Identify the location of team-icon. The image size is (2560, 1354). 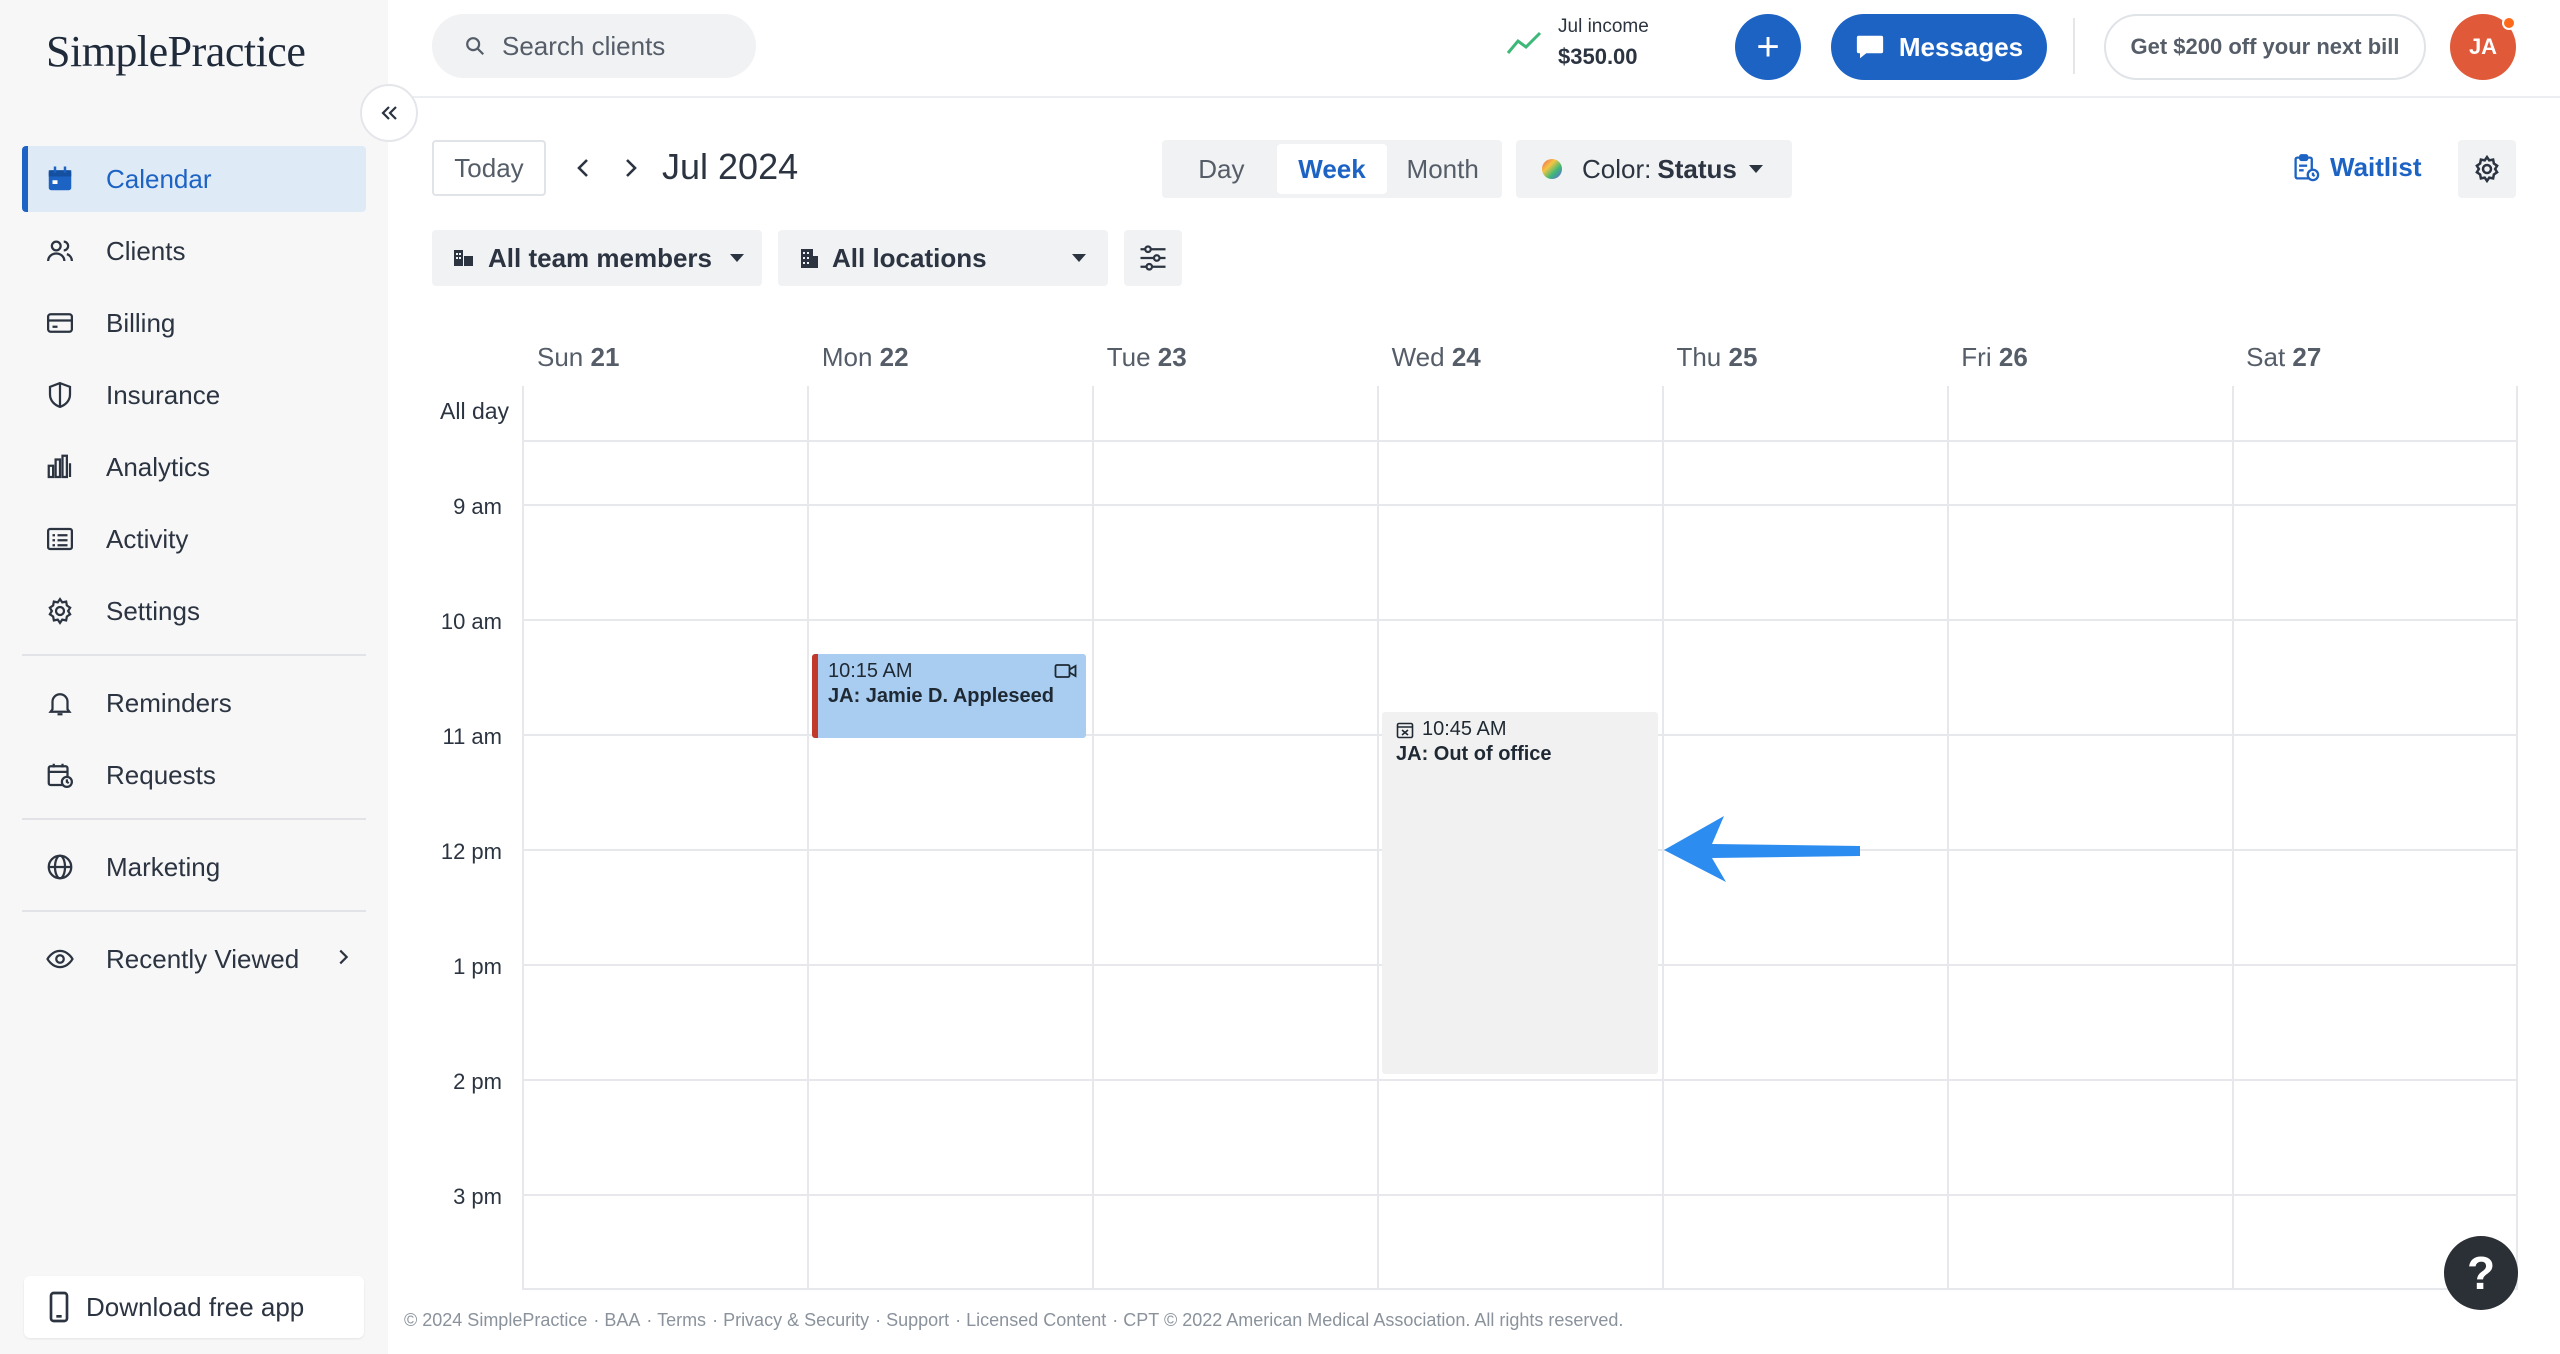
(464, 258).